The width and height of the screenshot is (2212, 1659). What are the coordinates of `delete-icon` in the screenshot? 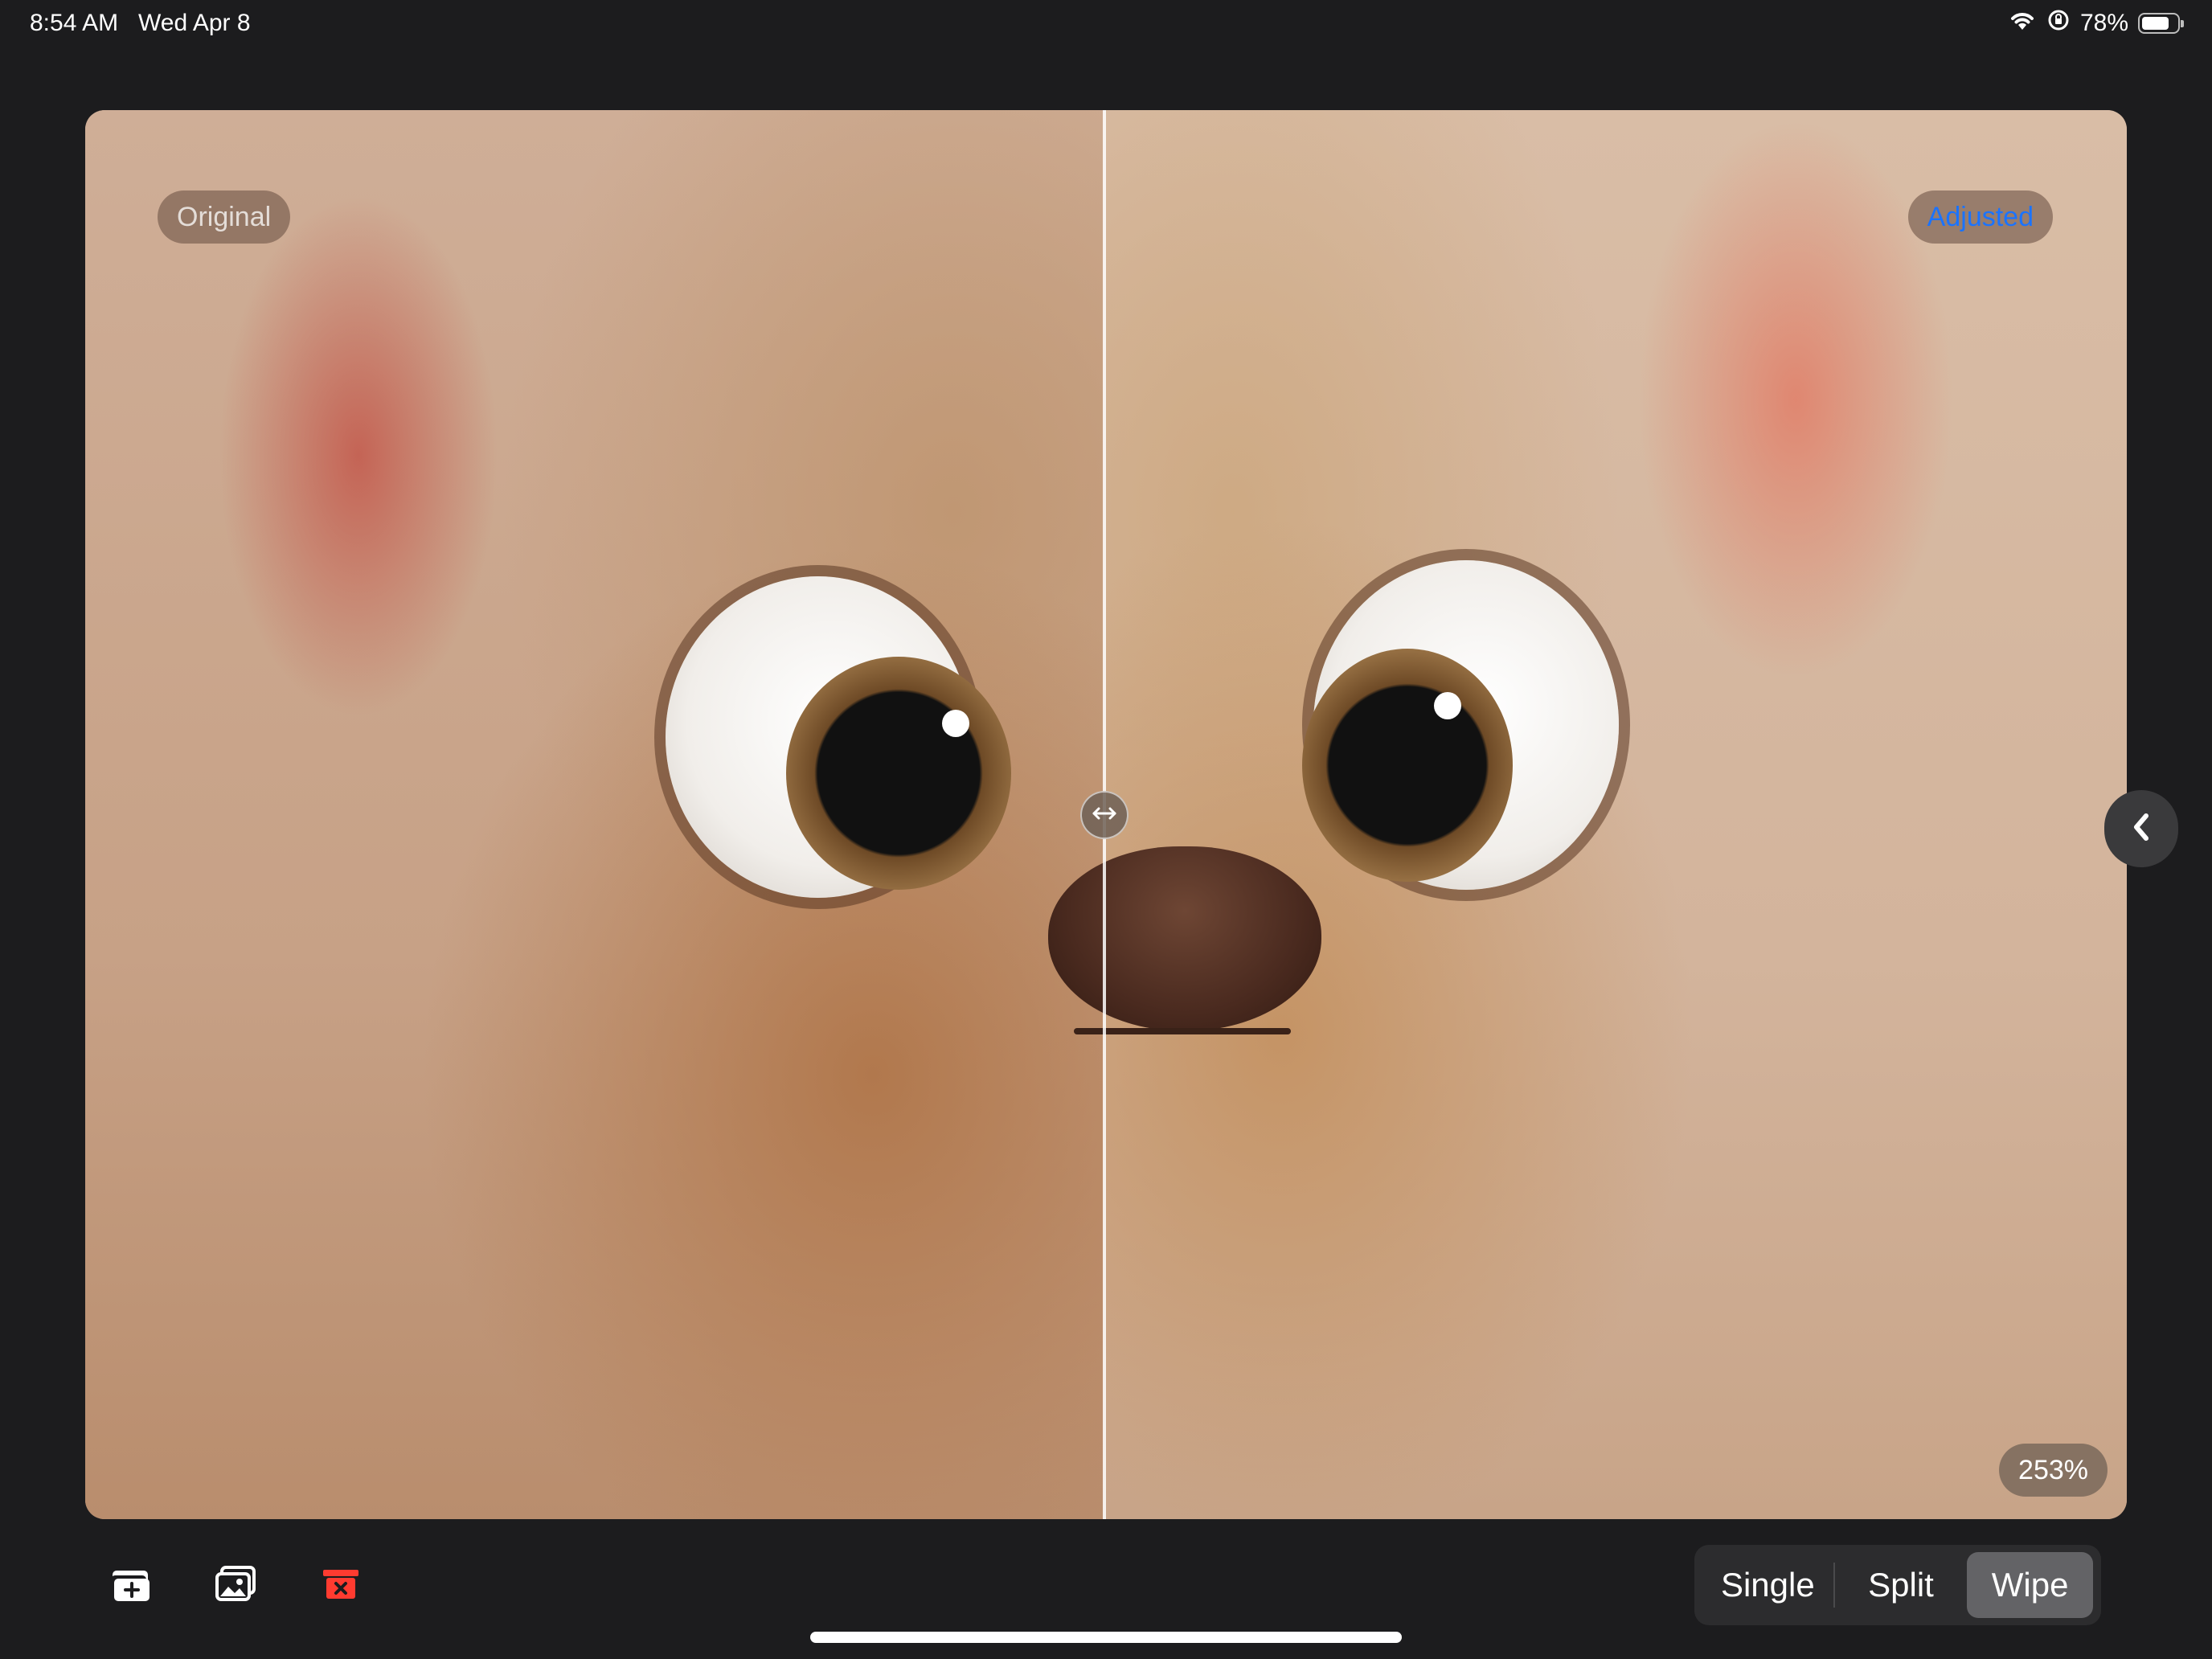 It's located at (341, 1585).